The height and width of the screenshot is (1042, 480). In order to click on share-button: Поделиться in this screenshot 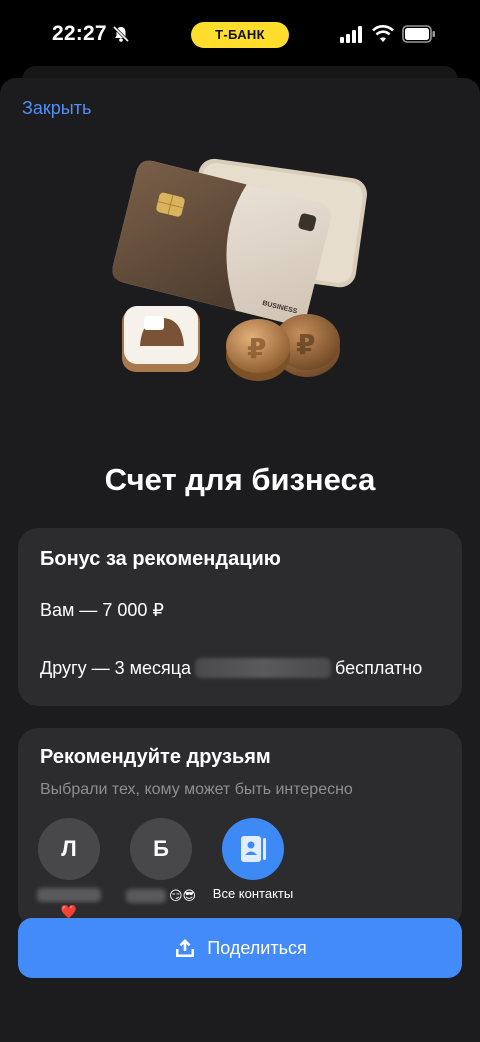, I will do `click(240, 948)`.